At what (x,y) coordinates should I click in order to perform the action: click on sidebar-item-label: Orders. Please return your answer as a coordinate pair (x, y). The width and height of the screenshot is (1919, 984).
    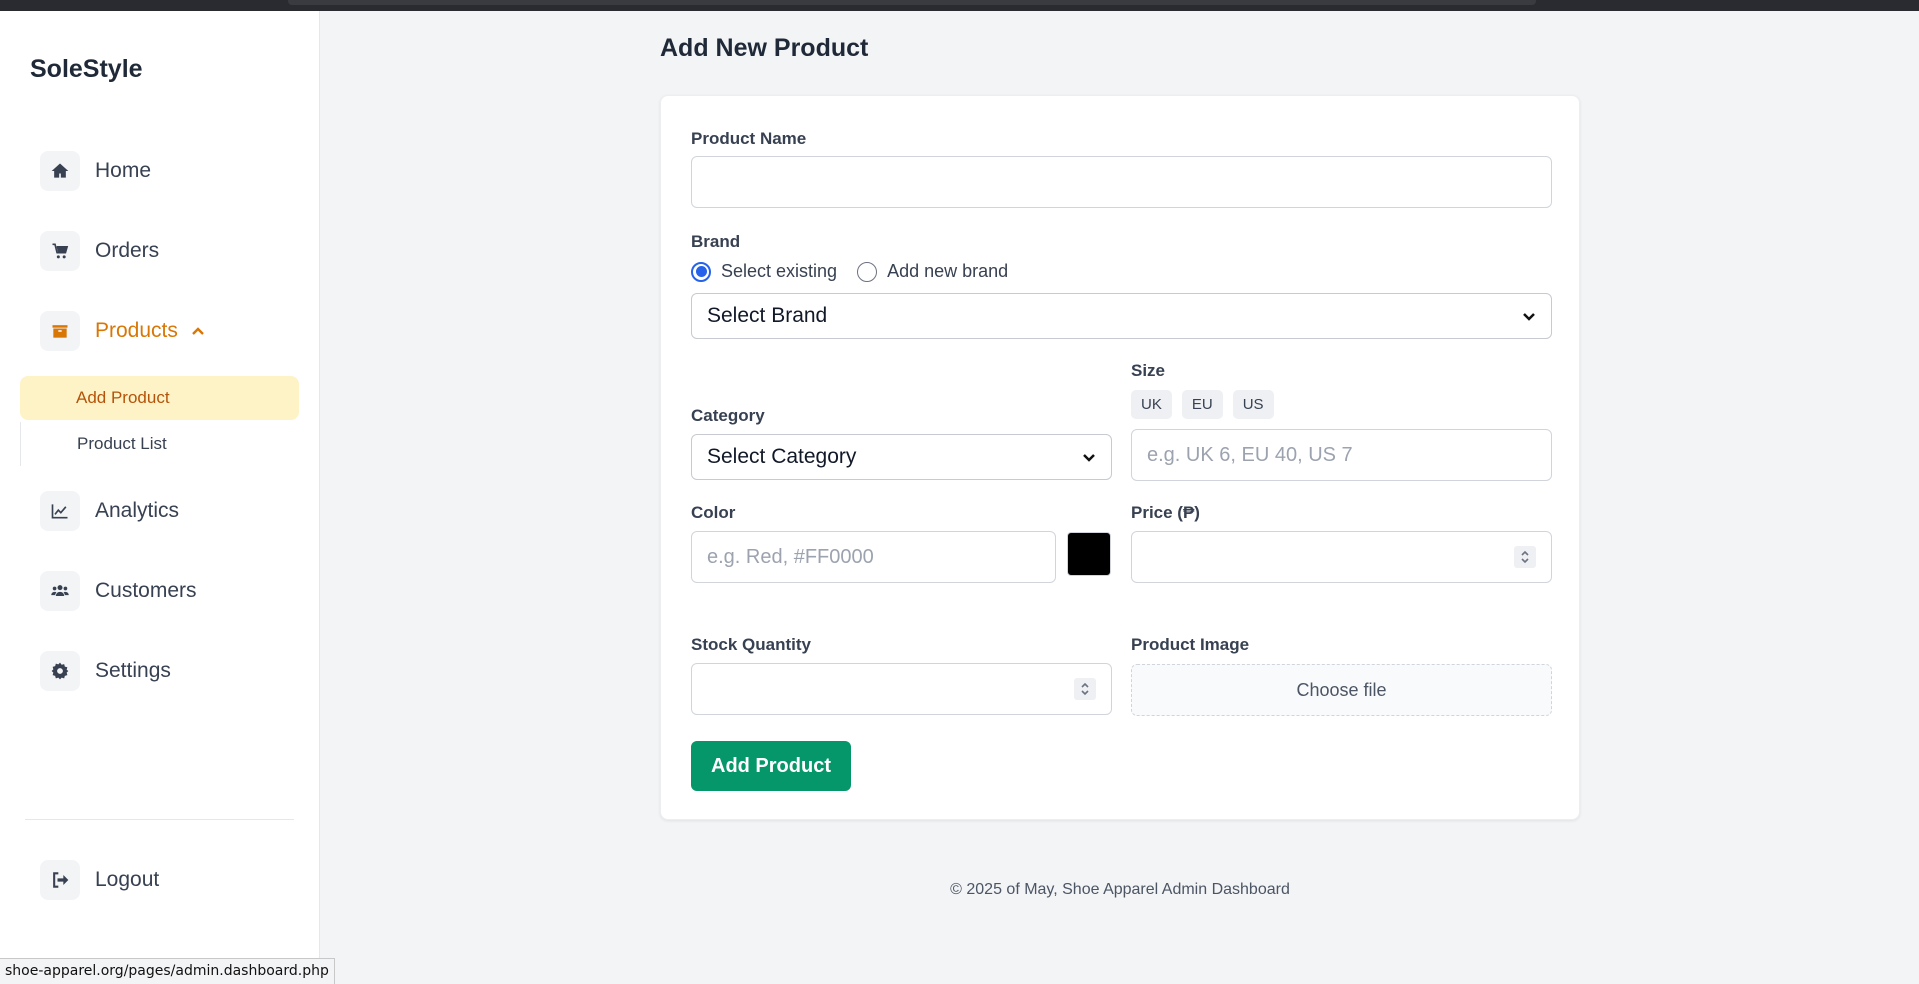
    Looking at the image, I should click on (127, 250).